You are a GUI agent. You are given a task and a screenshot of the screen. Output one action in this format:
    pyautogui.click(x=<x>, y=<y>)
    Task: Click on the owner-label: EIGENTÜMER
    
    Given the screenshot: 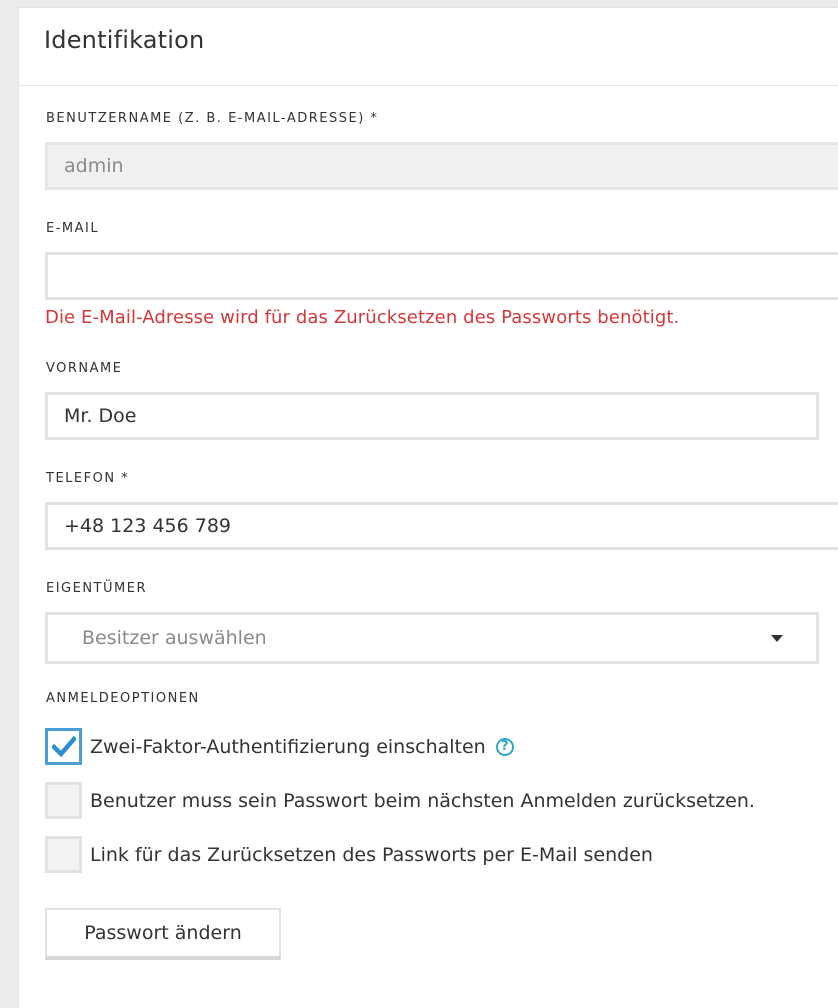 What is the action you would take?
    pyautogui.click(x=96, y=588)
    